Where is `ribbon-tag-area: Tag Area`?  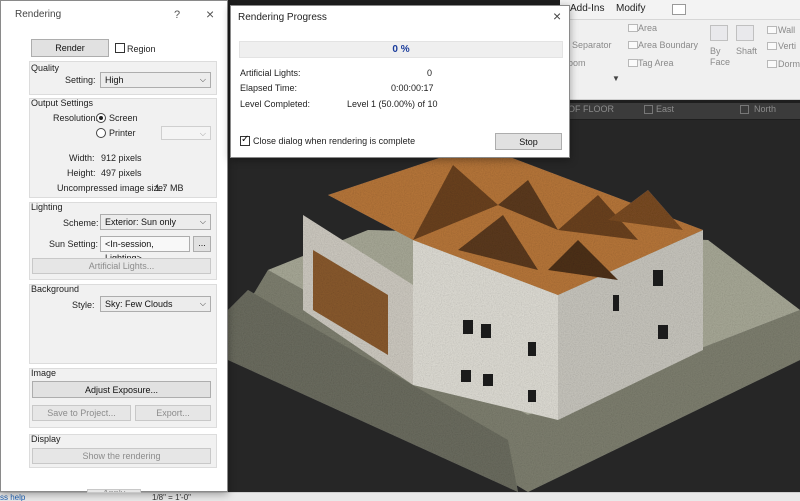
ribbon-tag-area: Tag Area is located at coordinates (656, 63).